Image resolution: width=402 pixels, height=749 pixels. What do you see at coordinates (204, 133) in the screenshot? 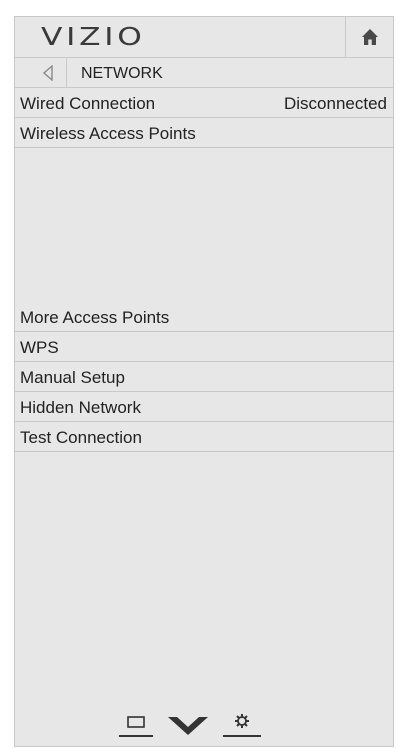
I see `menu-item-wireless-access-points: Wireless Access Points` at bounding box center [204, 133].